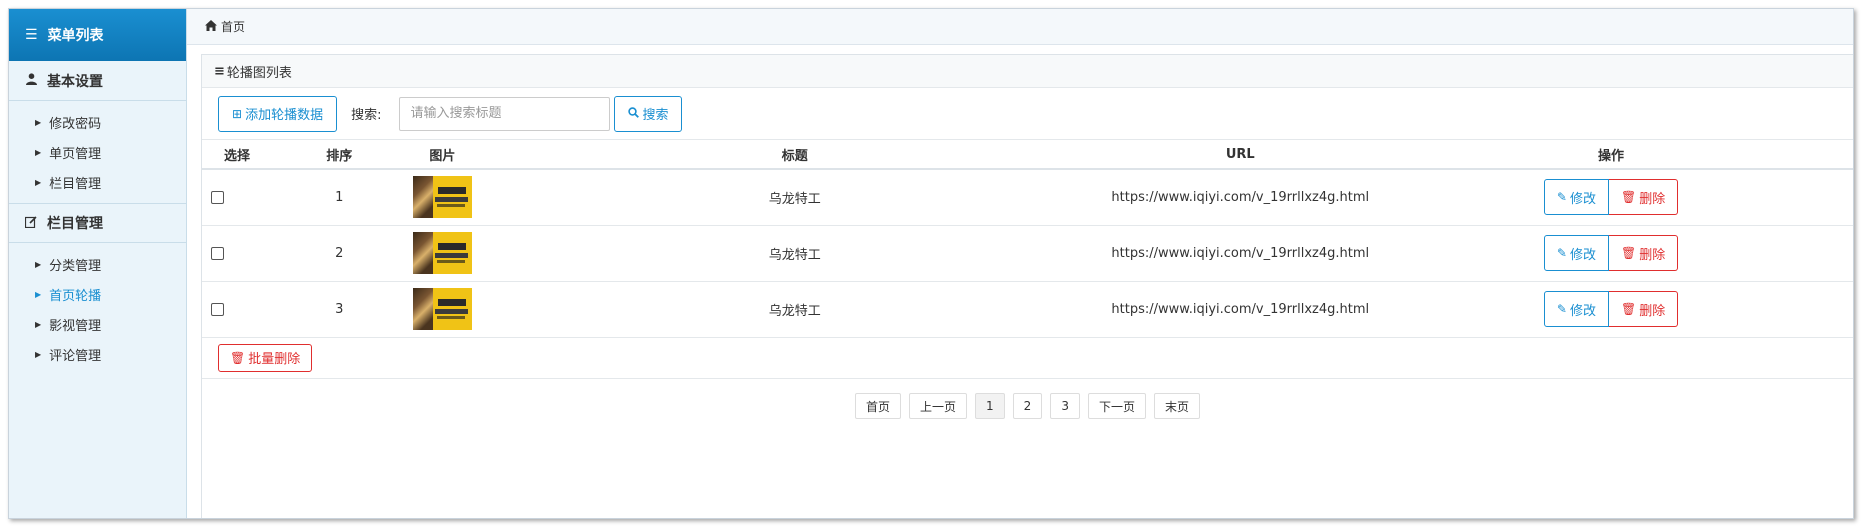 Image resolution: width=1862 pixels, height=527 pixels. I want to click on sidebar-item-single-page: ▶ 单页管理, so click(97, 152).